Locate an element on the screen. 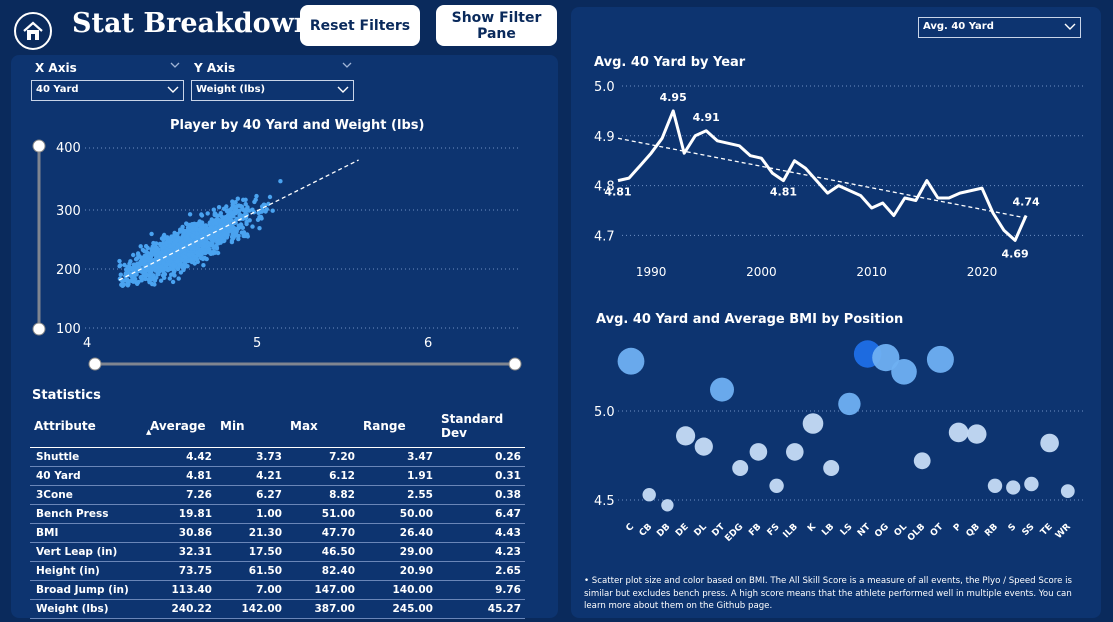  data-label: 4.91 is located at coordinates (706, 117).